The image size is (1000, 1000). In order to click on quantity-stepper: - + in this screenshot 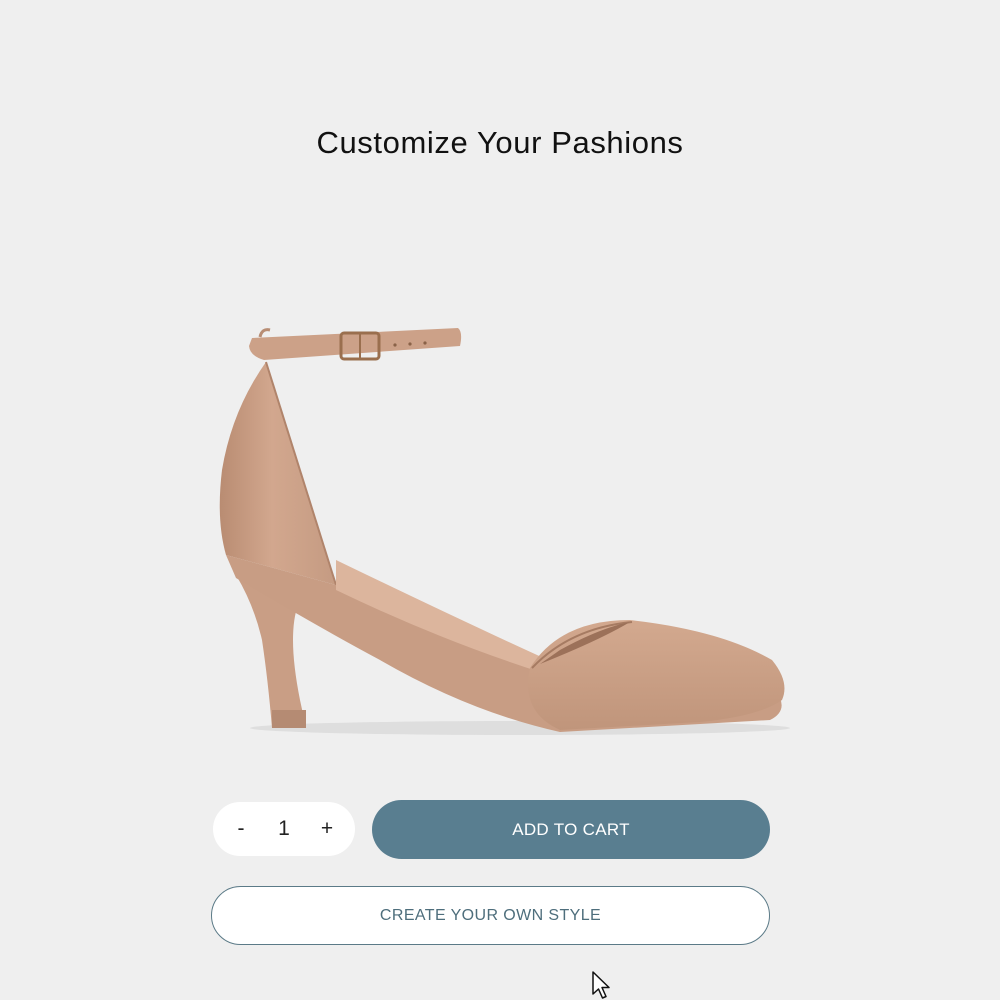, I will do `click(284, 829)`.